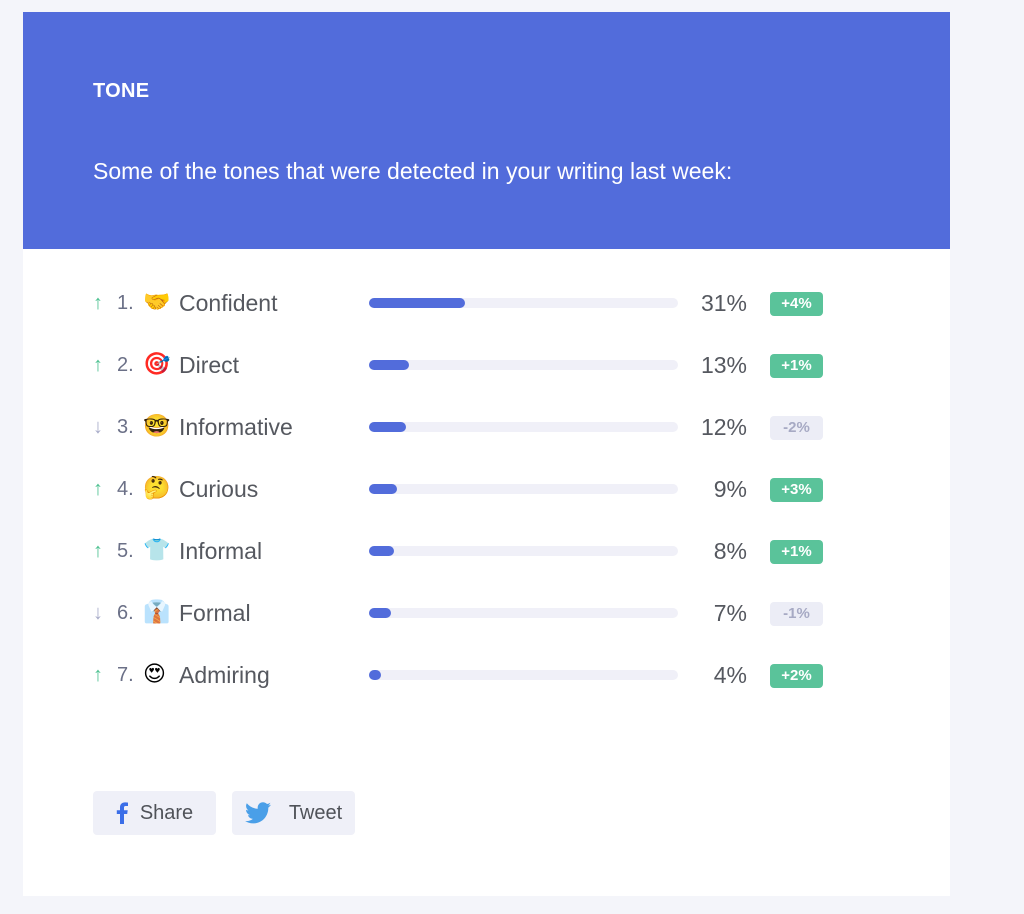  What do you see at coordinates (473, 567) in the screenshot?
I see `tone-row: ↑ 5. 👕 Informal 8% +1%` at bounding box center [473, 567].